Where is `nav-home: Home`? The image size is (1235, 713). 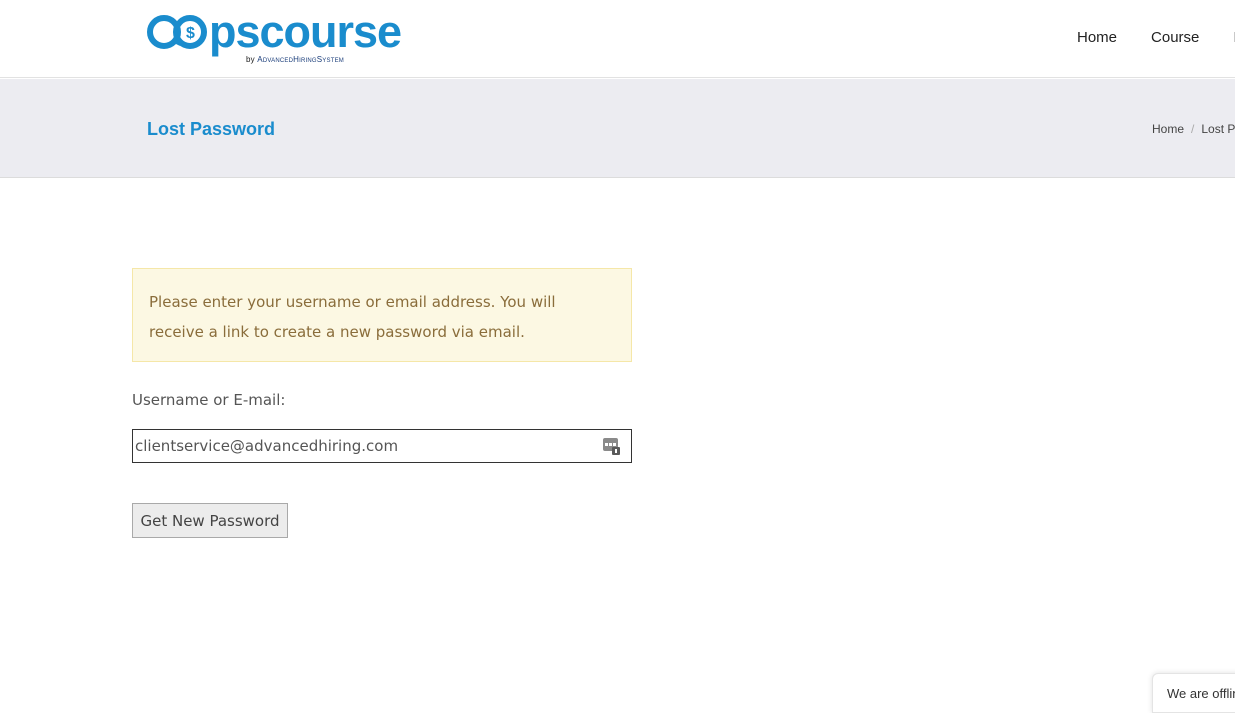
nav-home: Home is located at coordinates (1097, 37).